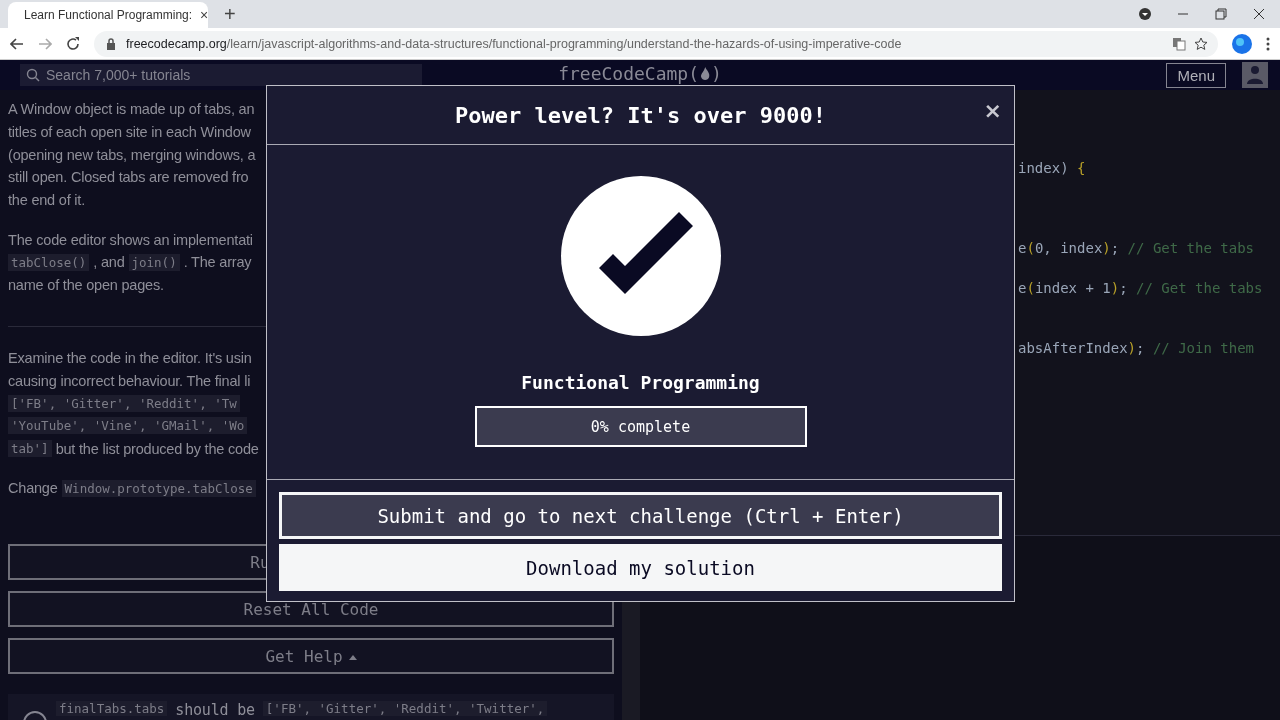  I want to click on instruction-text: name of the open pages., so click(86, 285).